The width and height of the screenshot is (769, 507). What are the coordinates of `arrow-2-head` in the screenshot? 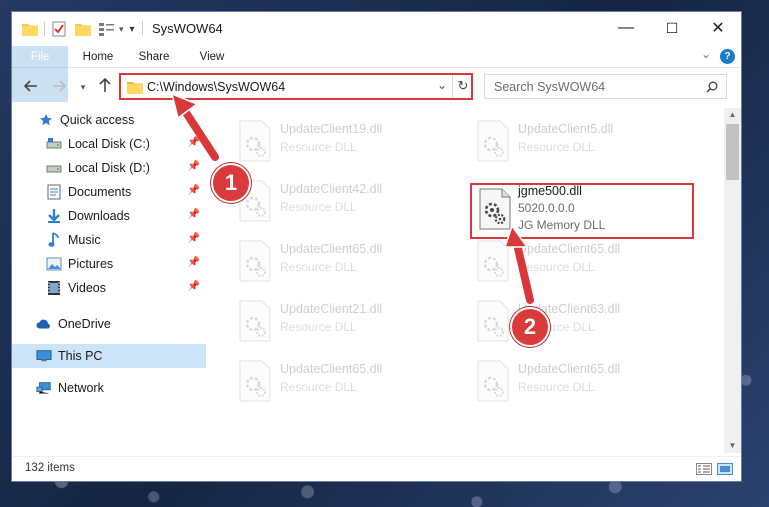 It's located at (516, 236).